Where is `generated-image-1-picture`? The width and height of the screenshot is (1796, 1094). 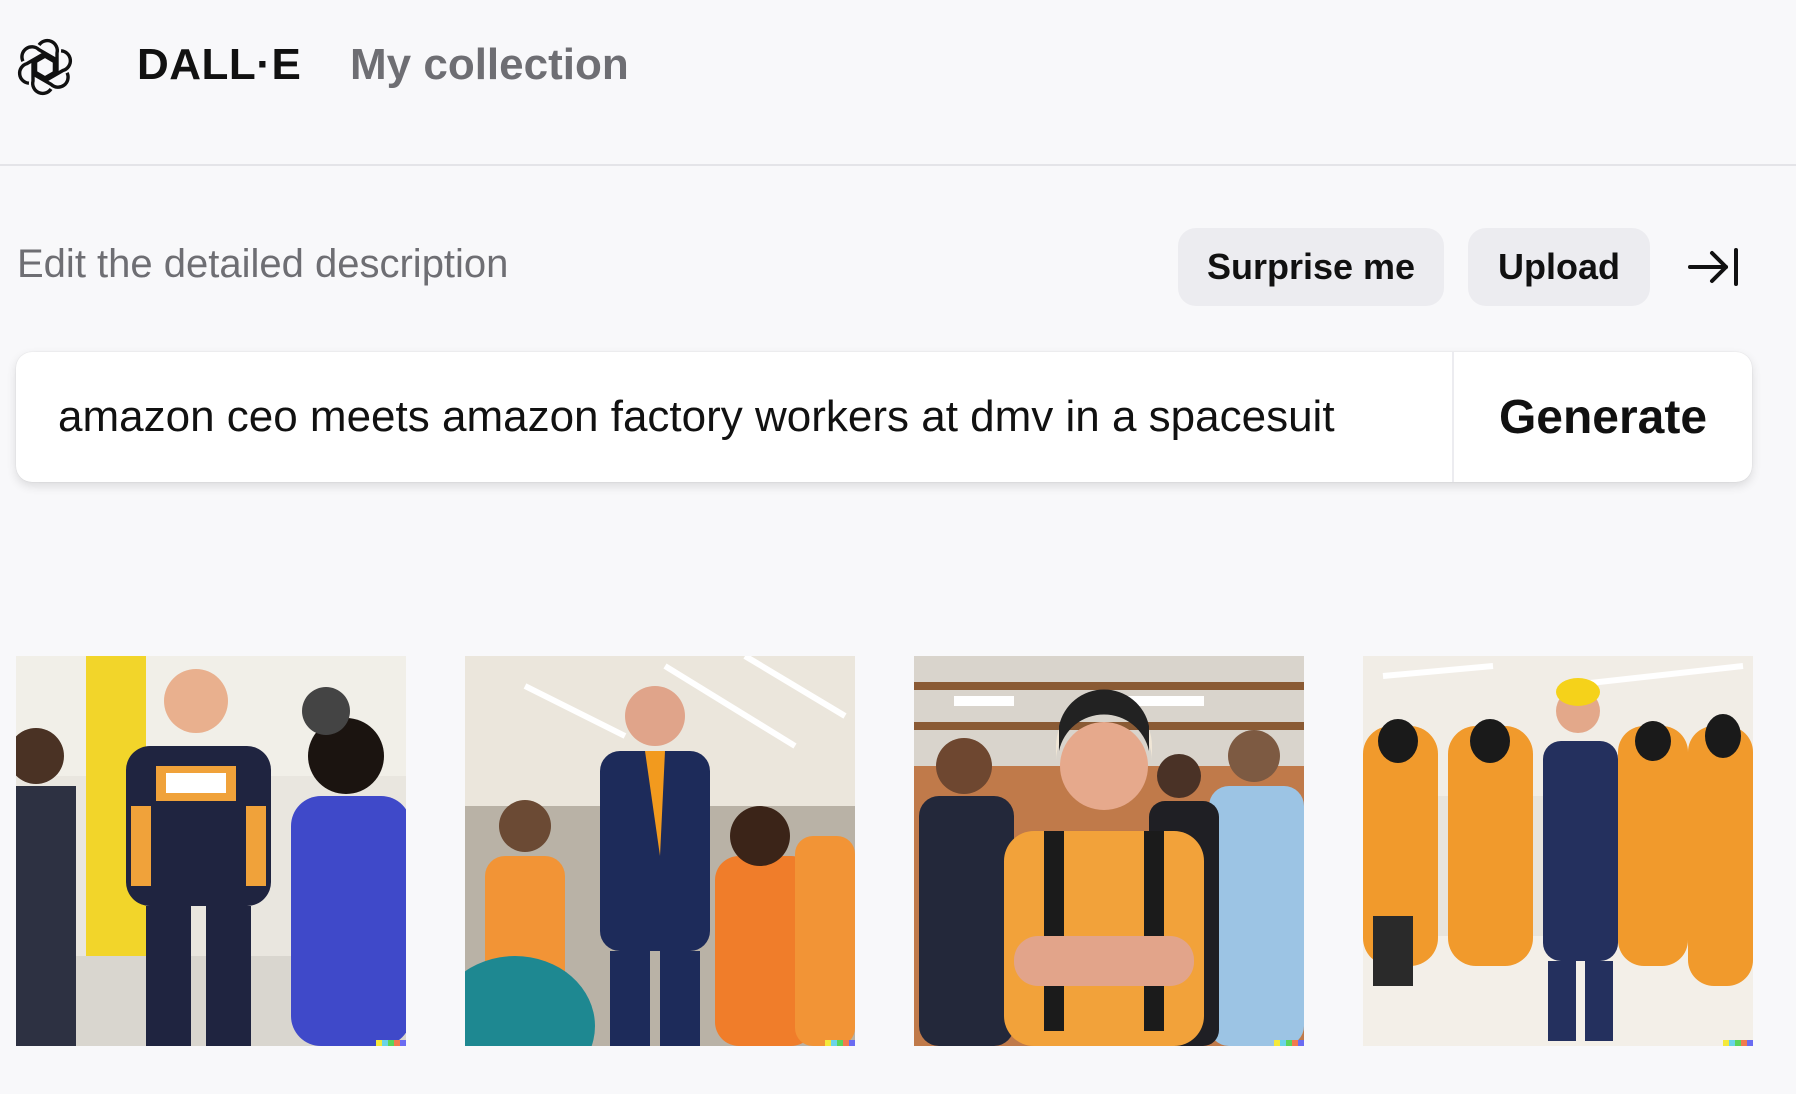 generated-image-1-picture is located at coordinates (211, 851).